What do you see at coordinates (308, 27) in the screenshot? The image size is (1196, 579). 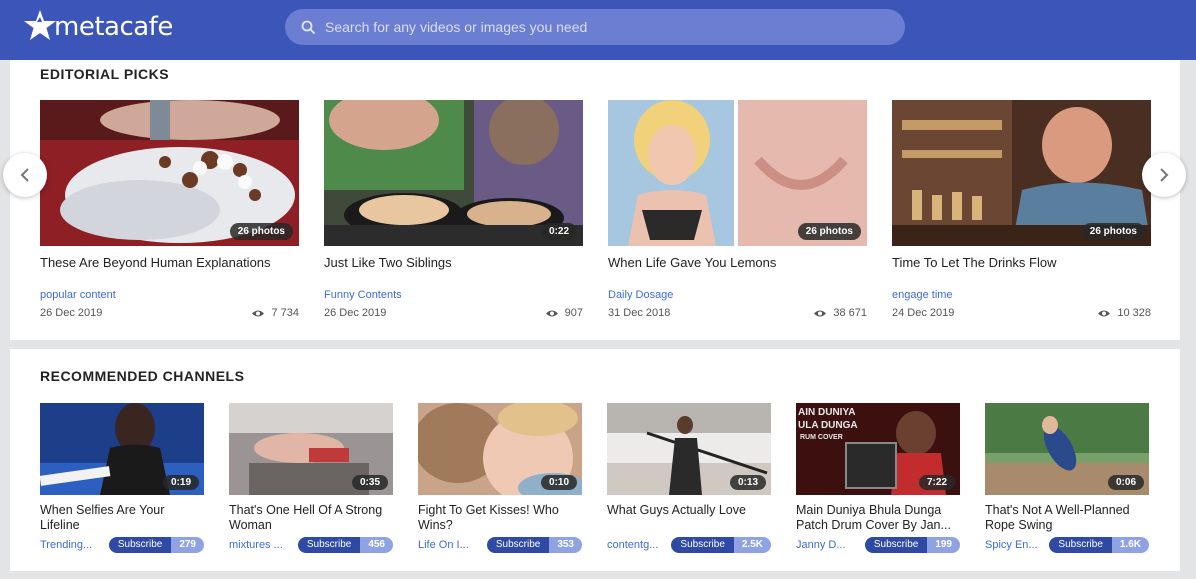 I see `search-icon` at bounding box center [308, 27].